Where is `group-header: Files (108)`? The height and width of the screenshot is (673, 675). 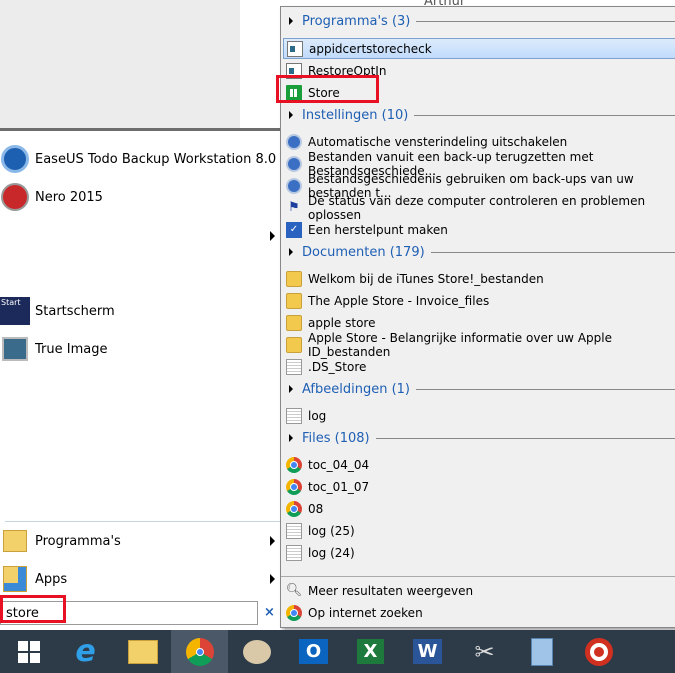
group-header: Files (108) is located at coordinates (482, 438).